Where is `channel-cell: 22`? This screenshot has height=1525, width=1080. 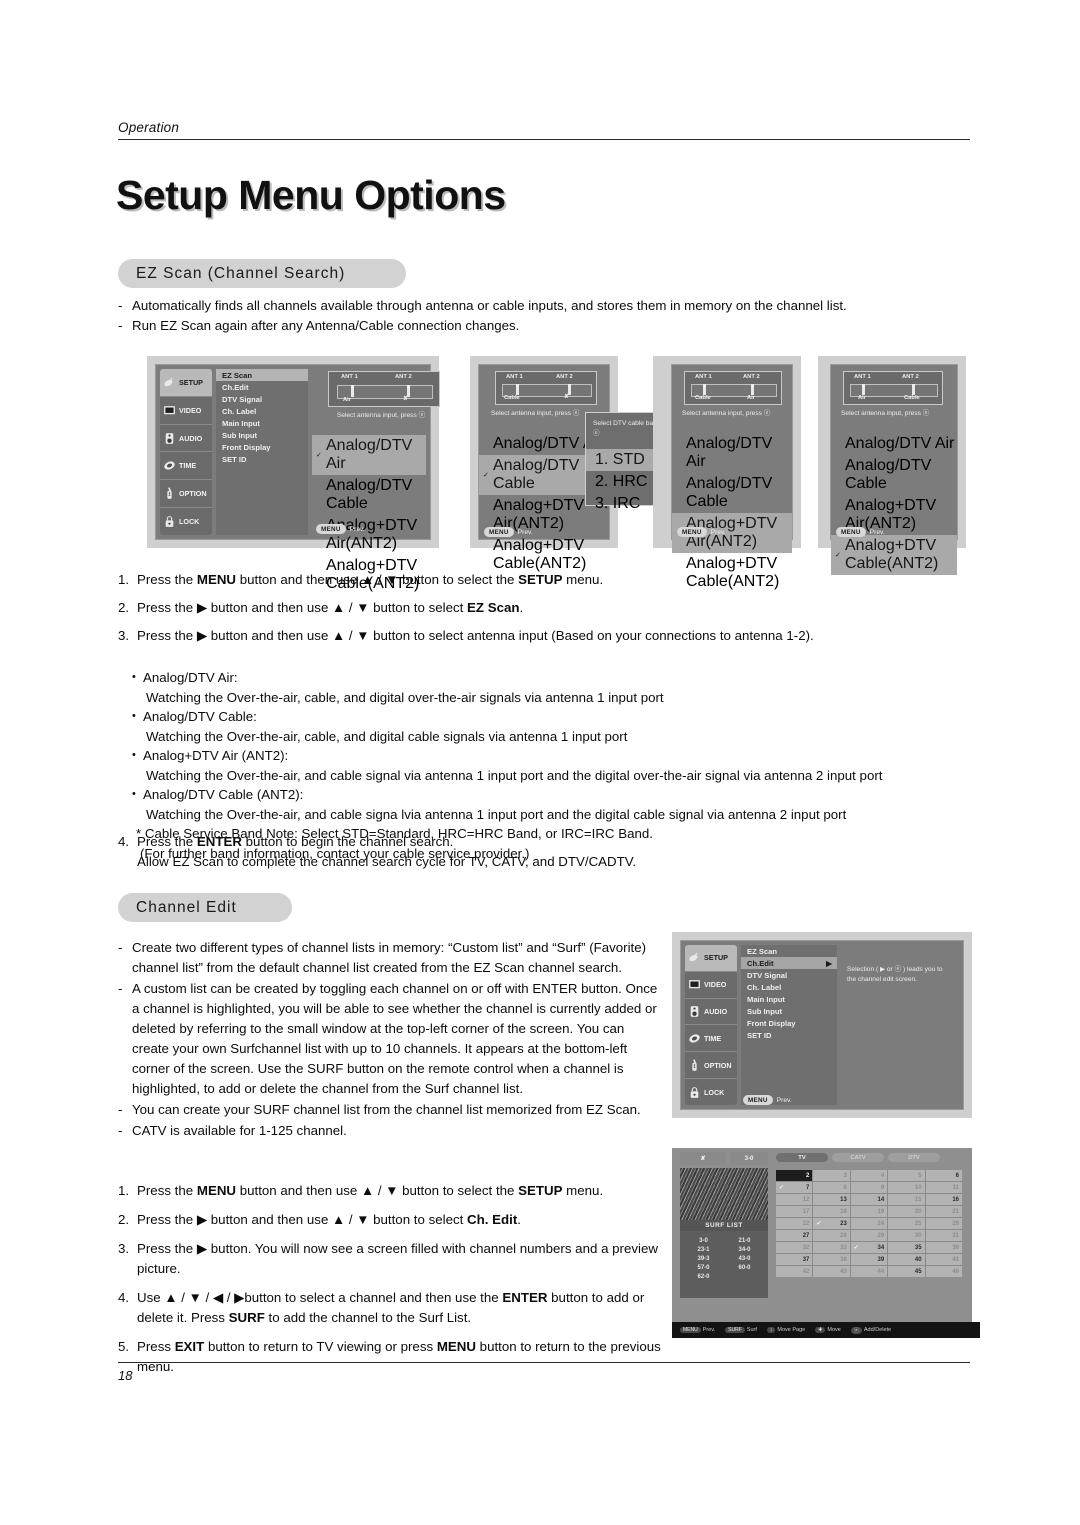 channel-cell: 22 is located at coordinates (794, 1223).